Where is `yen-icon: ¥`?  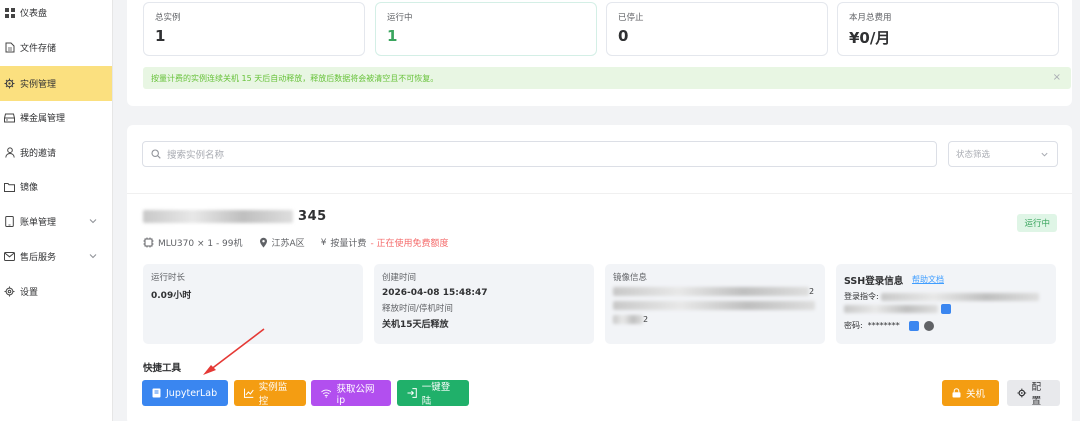 yen-icon: ¥ is located at coordinates (323, 242).